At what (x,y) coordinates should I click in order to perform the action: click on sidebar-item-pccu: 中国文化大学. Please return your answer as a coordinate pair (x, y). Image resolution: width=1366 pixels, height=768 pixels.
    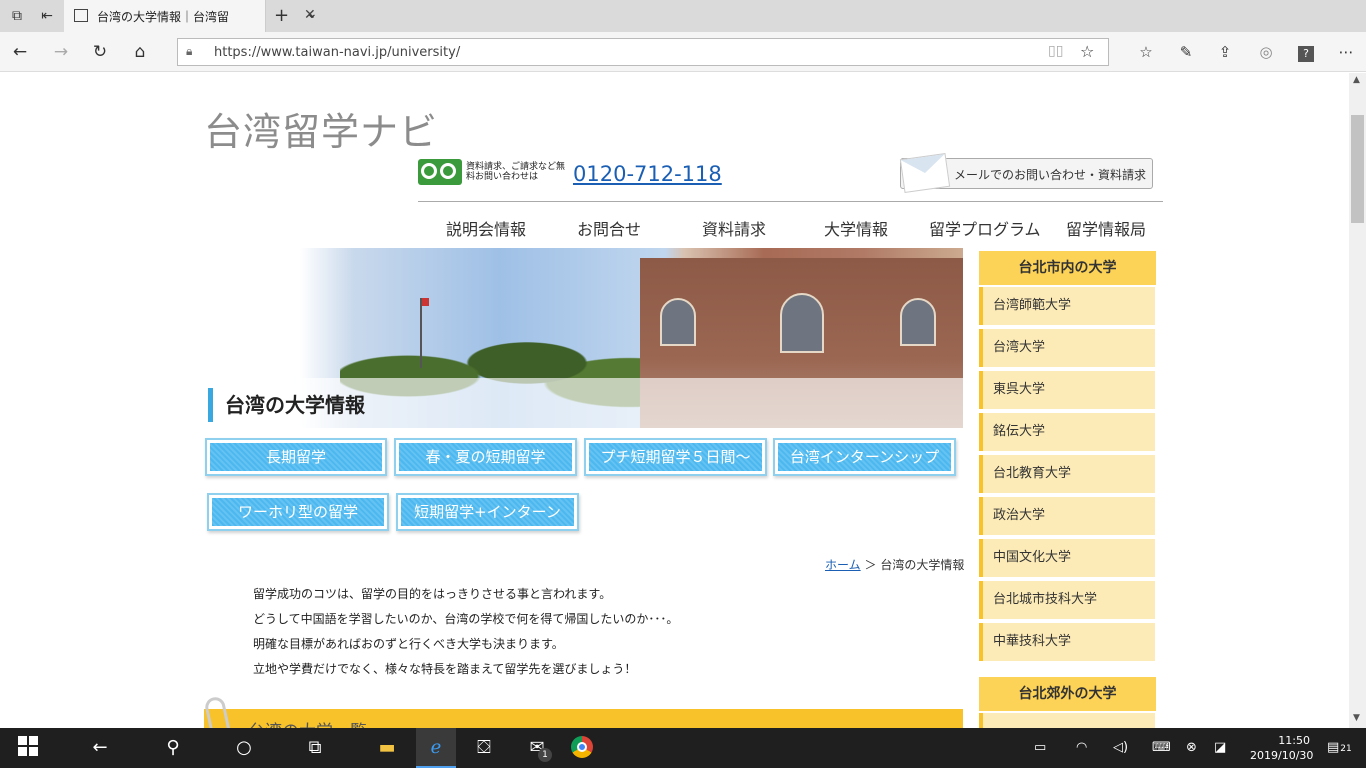
    Looking at the image, I should click on (1067, 558).